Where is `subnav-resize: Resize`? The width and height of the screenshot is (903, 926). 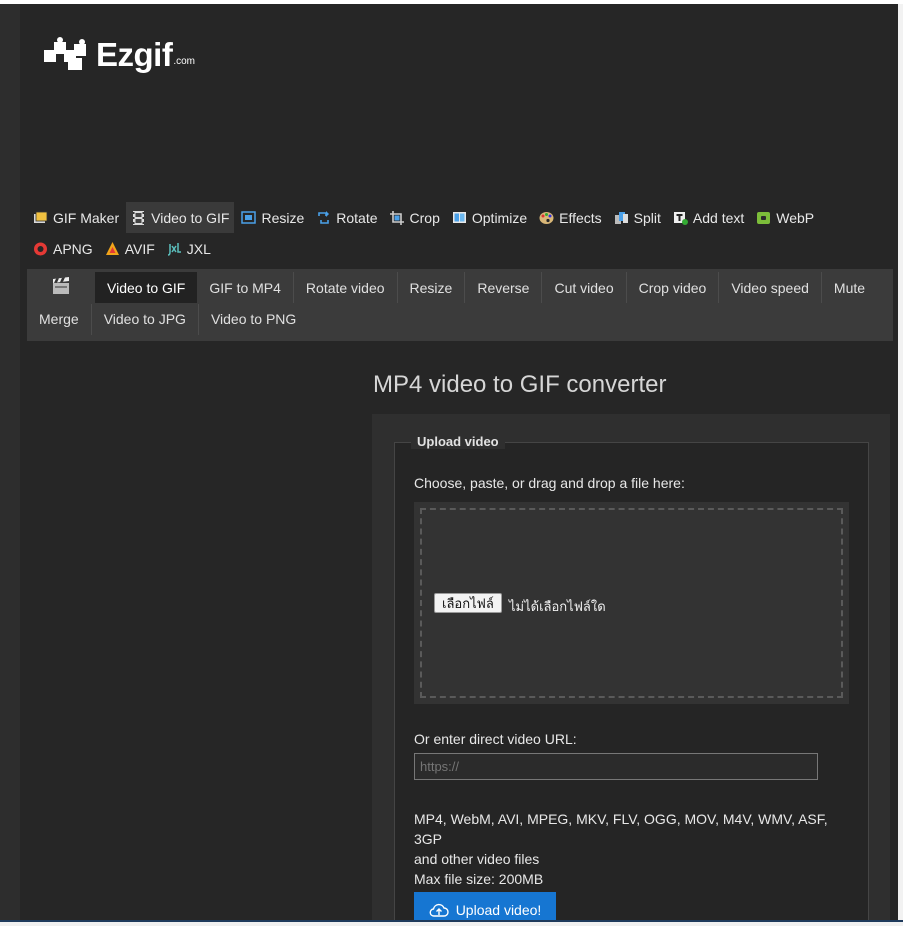
subnav-resize: Resize is located at coordinates (432, 287).